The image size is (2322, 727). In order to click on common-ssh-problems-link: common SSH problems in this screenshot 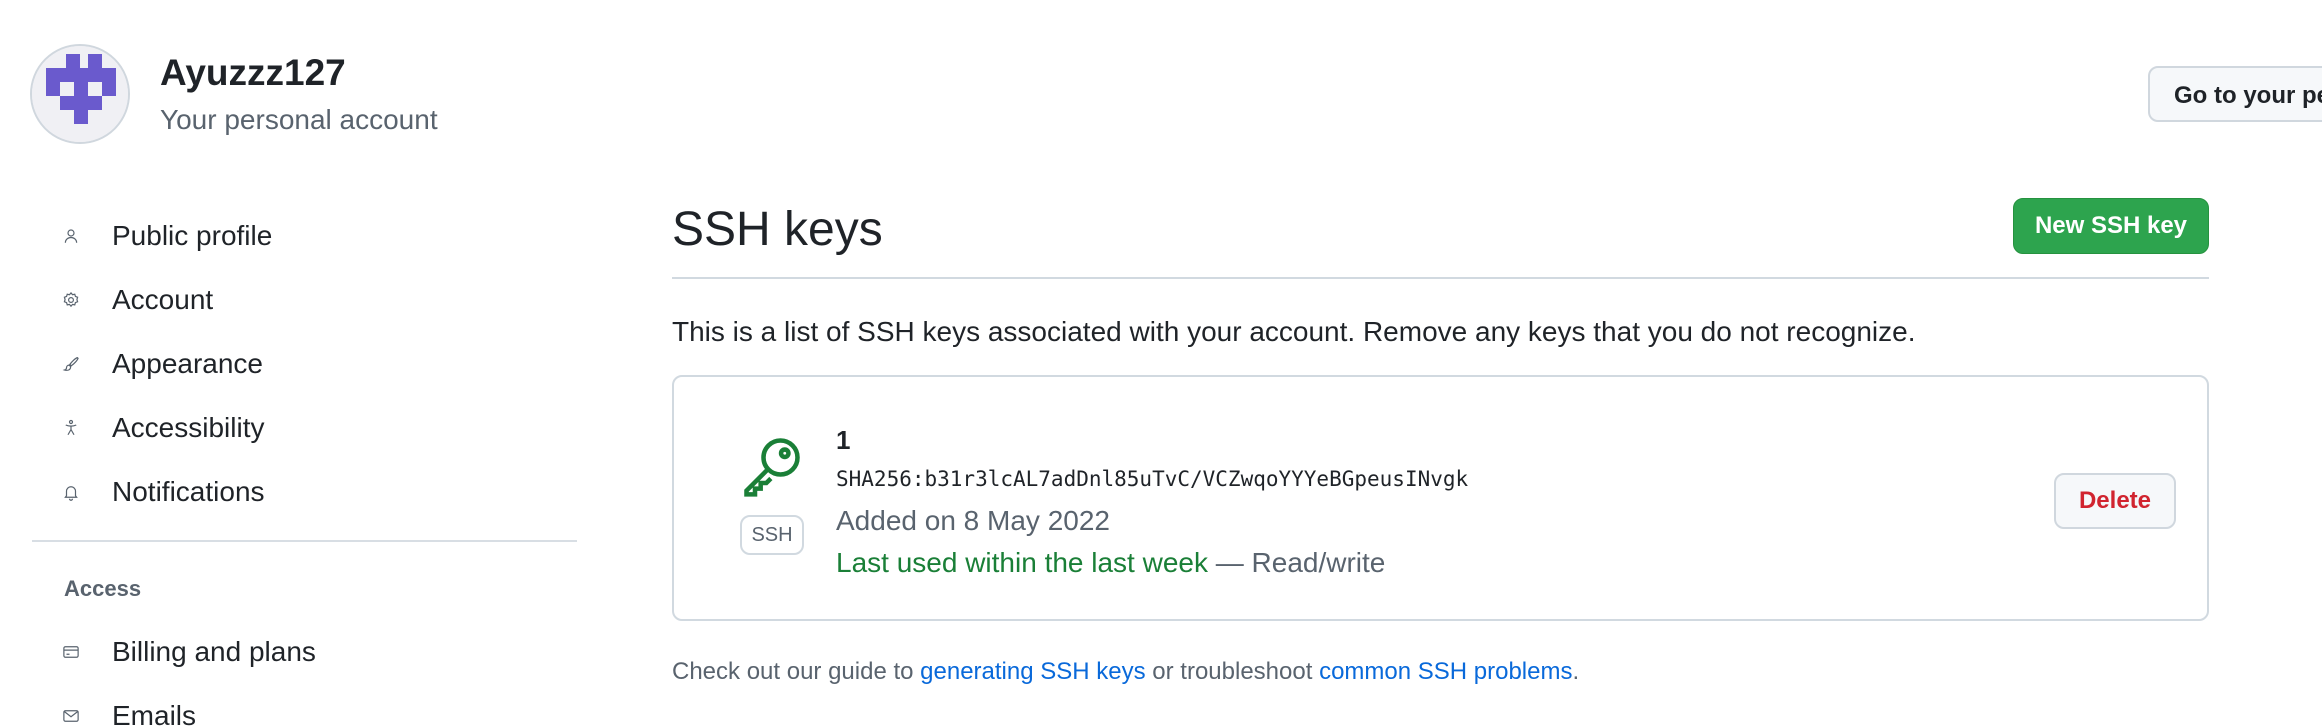, I will do `click(1445, 671)`.